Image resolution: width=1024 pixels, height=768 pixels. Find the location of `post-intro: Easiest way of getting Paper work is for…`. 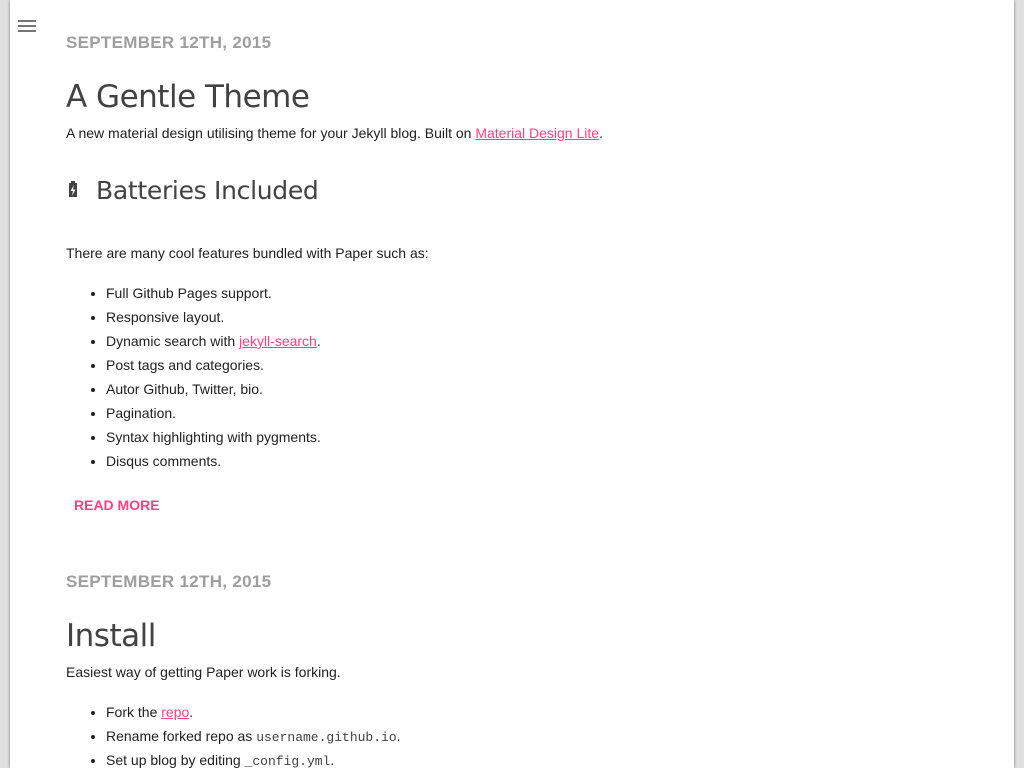

post-intro: Easiest way of getting Paper work is for… is located at coordinates (203, 672).